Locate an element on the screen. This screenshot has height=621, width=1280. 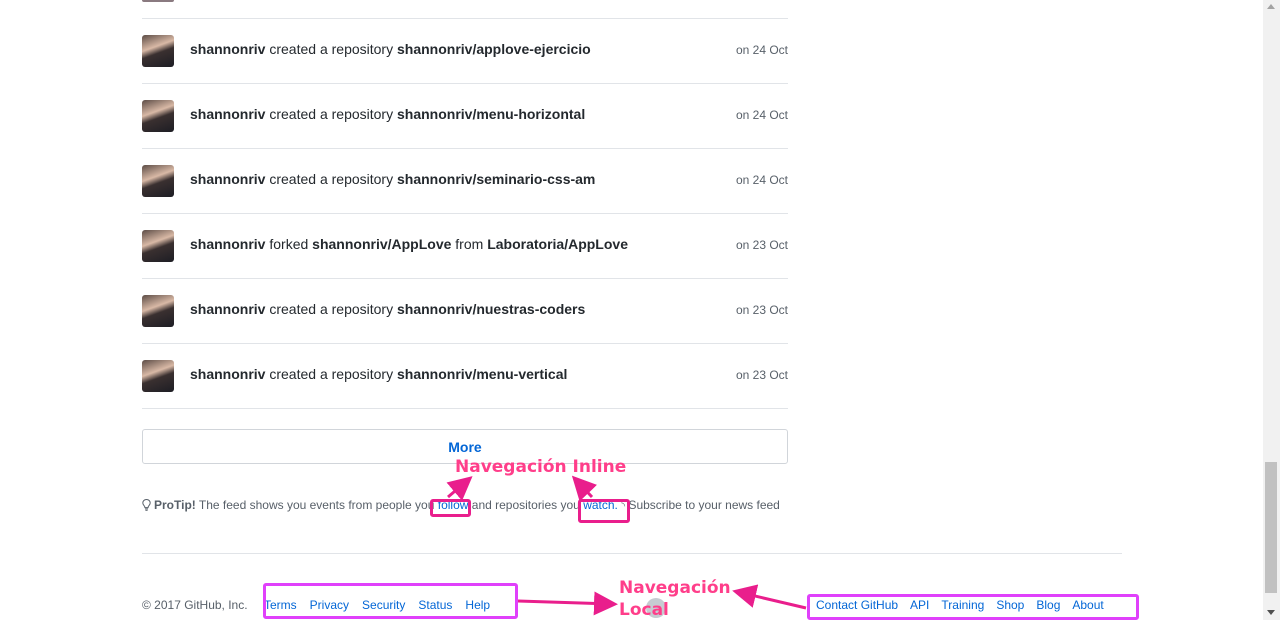
annotation-inline-label: Navegación Inline is located at coordinates (541, 467).